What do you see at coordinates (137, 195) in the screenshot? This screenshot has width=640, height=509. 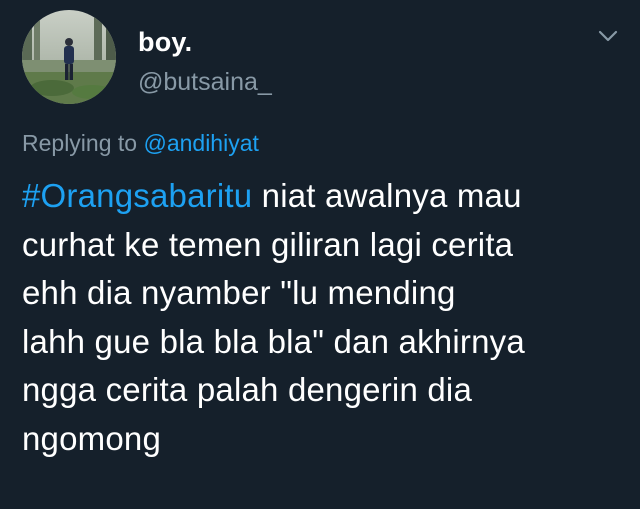 I see `hashtag-link: #Orangsabaritu` at bounding box center [137, 195].